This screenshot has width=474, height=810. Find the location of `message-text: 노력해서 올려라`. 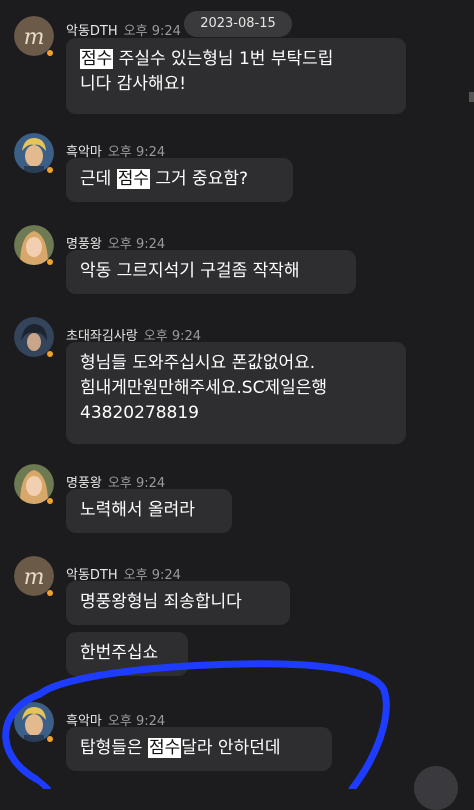

message-text: 노력해서 올려라 is located at coordinates (137, 510).